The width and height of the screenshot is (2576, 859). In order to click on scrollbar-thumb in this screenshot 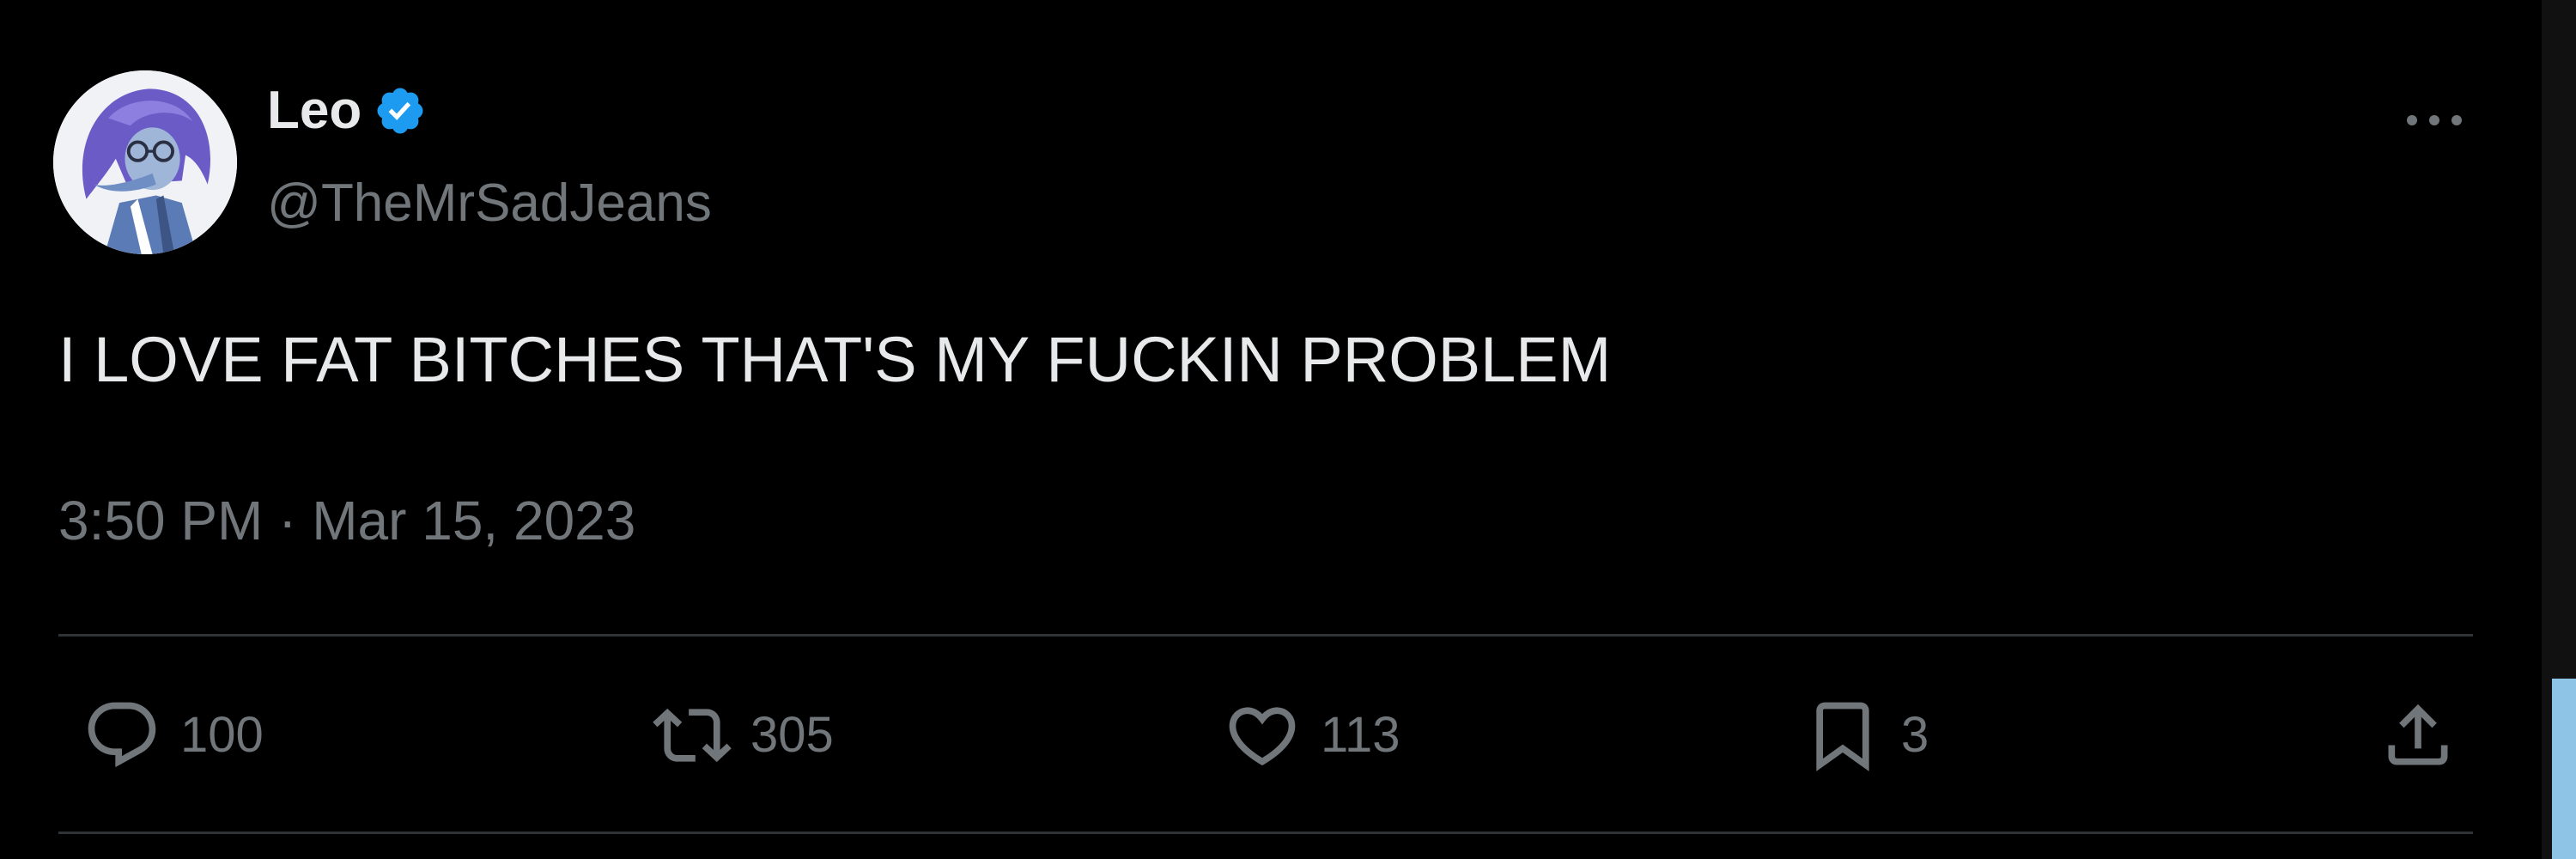, I will do `click(2564, 769)`.